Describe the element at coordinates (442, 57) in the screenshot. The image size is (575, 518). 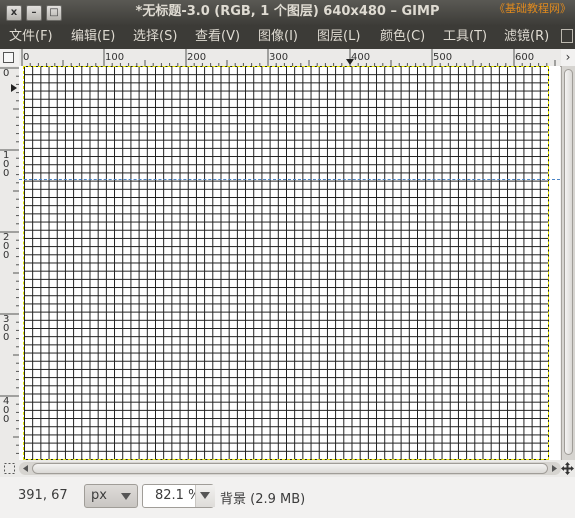
I see `ruler-label-500: 500` at that location.